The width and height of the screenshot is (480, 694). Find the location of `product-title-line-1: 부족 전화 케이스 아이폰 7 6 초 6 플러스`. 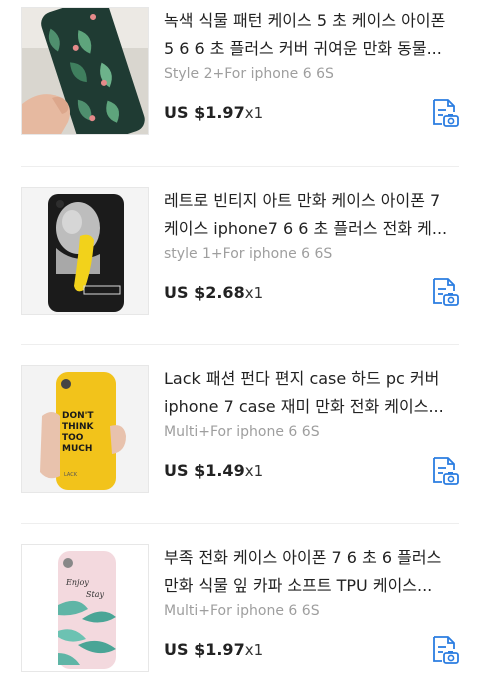

product-title-line-1: 부족 전화 케이스 아이폰 7 6 초 6 플러스 is located at coordinates (303, 557).